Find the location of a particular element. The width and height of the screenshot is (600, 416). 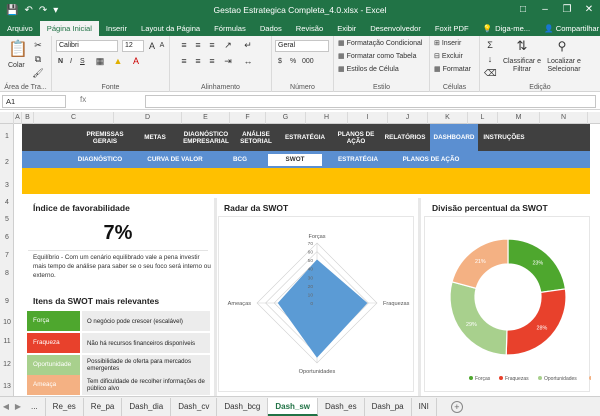

tab-formulas: Fórmulas is located at coordinates (230, 28).